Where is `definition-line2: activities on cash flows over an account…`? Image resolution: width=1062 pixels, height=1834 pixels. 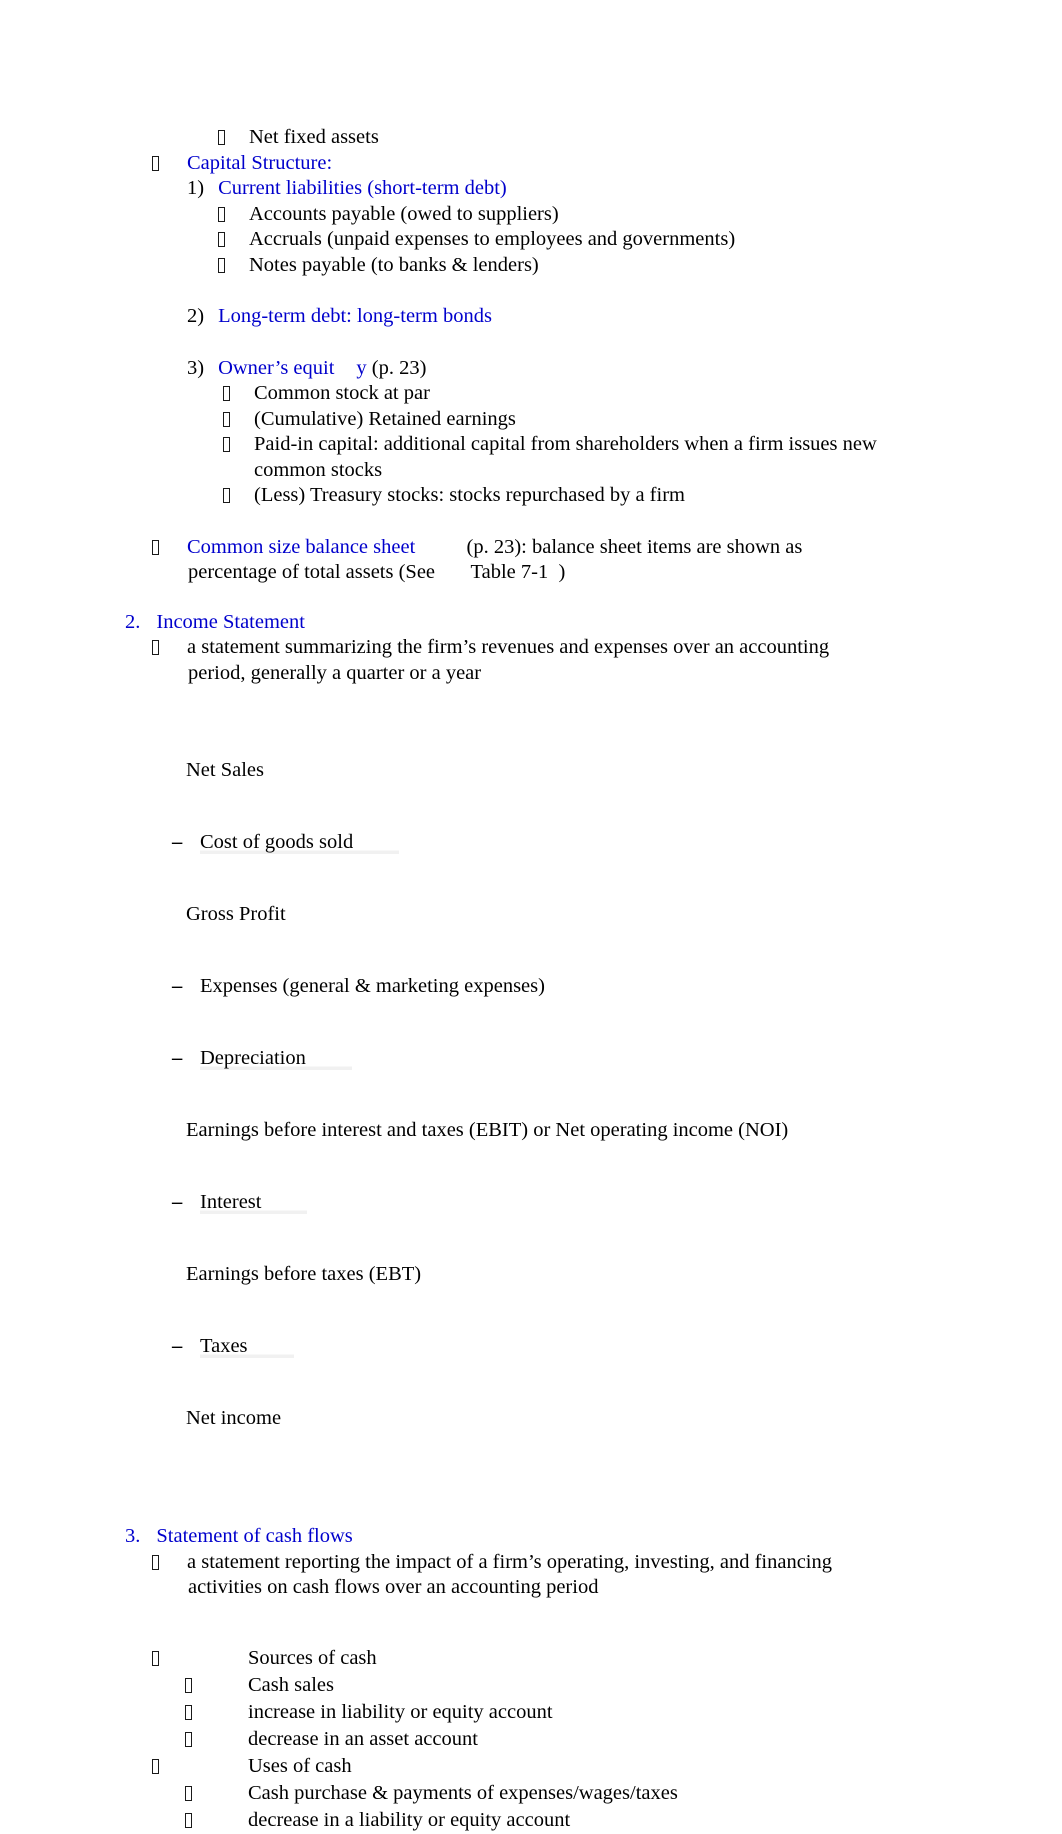 definition-line2: activities on cash flows over an account… is located at coordinates (393, 1587).